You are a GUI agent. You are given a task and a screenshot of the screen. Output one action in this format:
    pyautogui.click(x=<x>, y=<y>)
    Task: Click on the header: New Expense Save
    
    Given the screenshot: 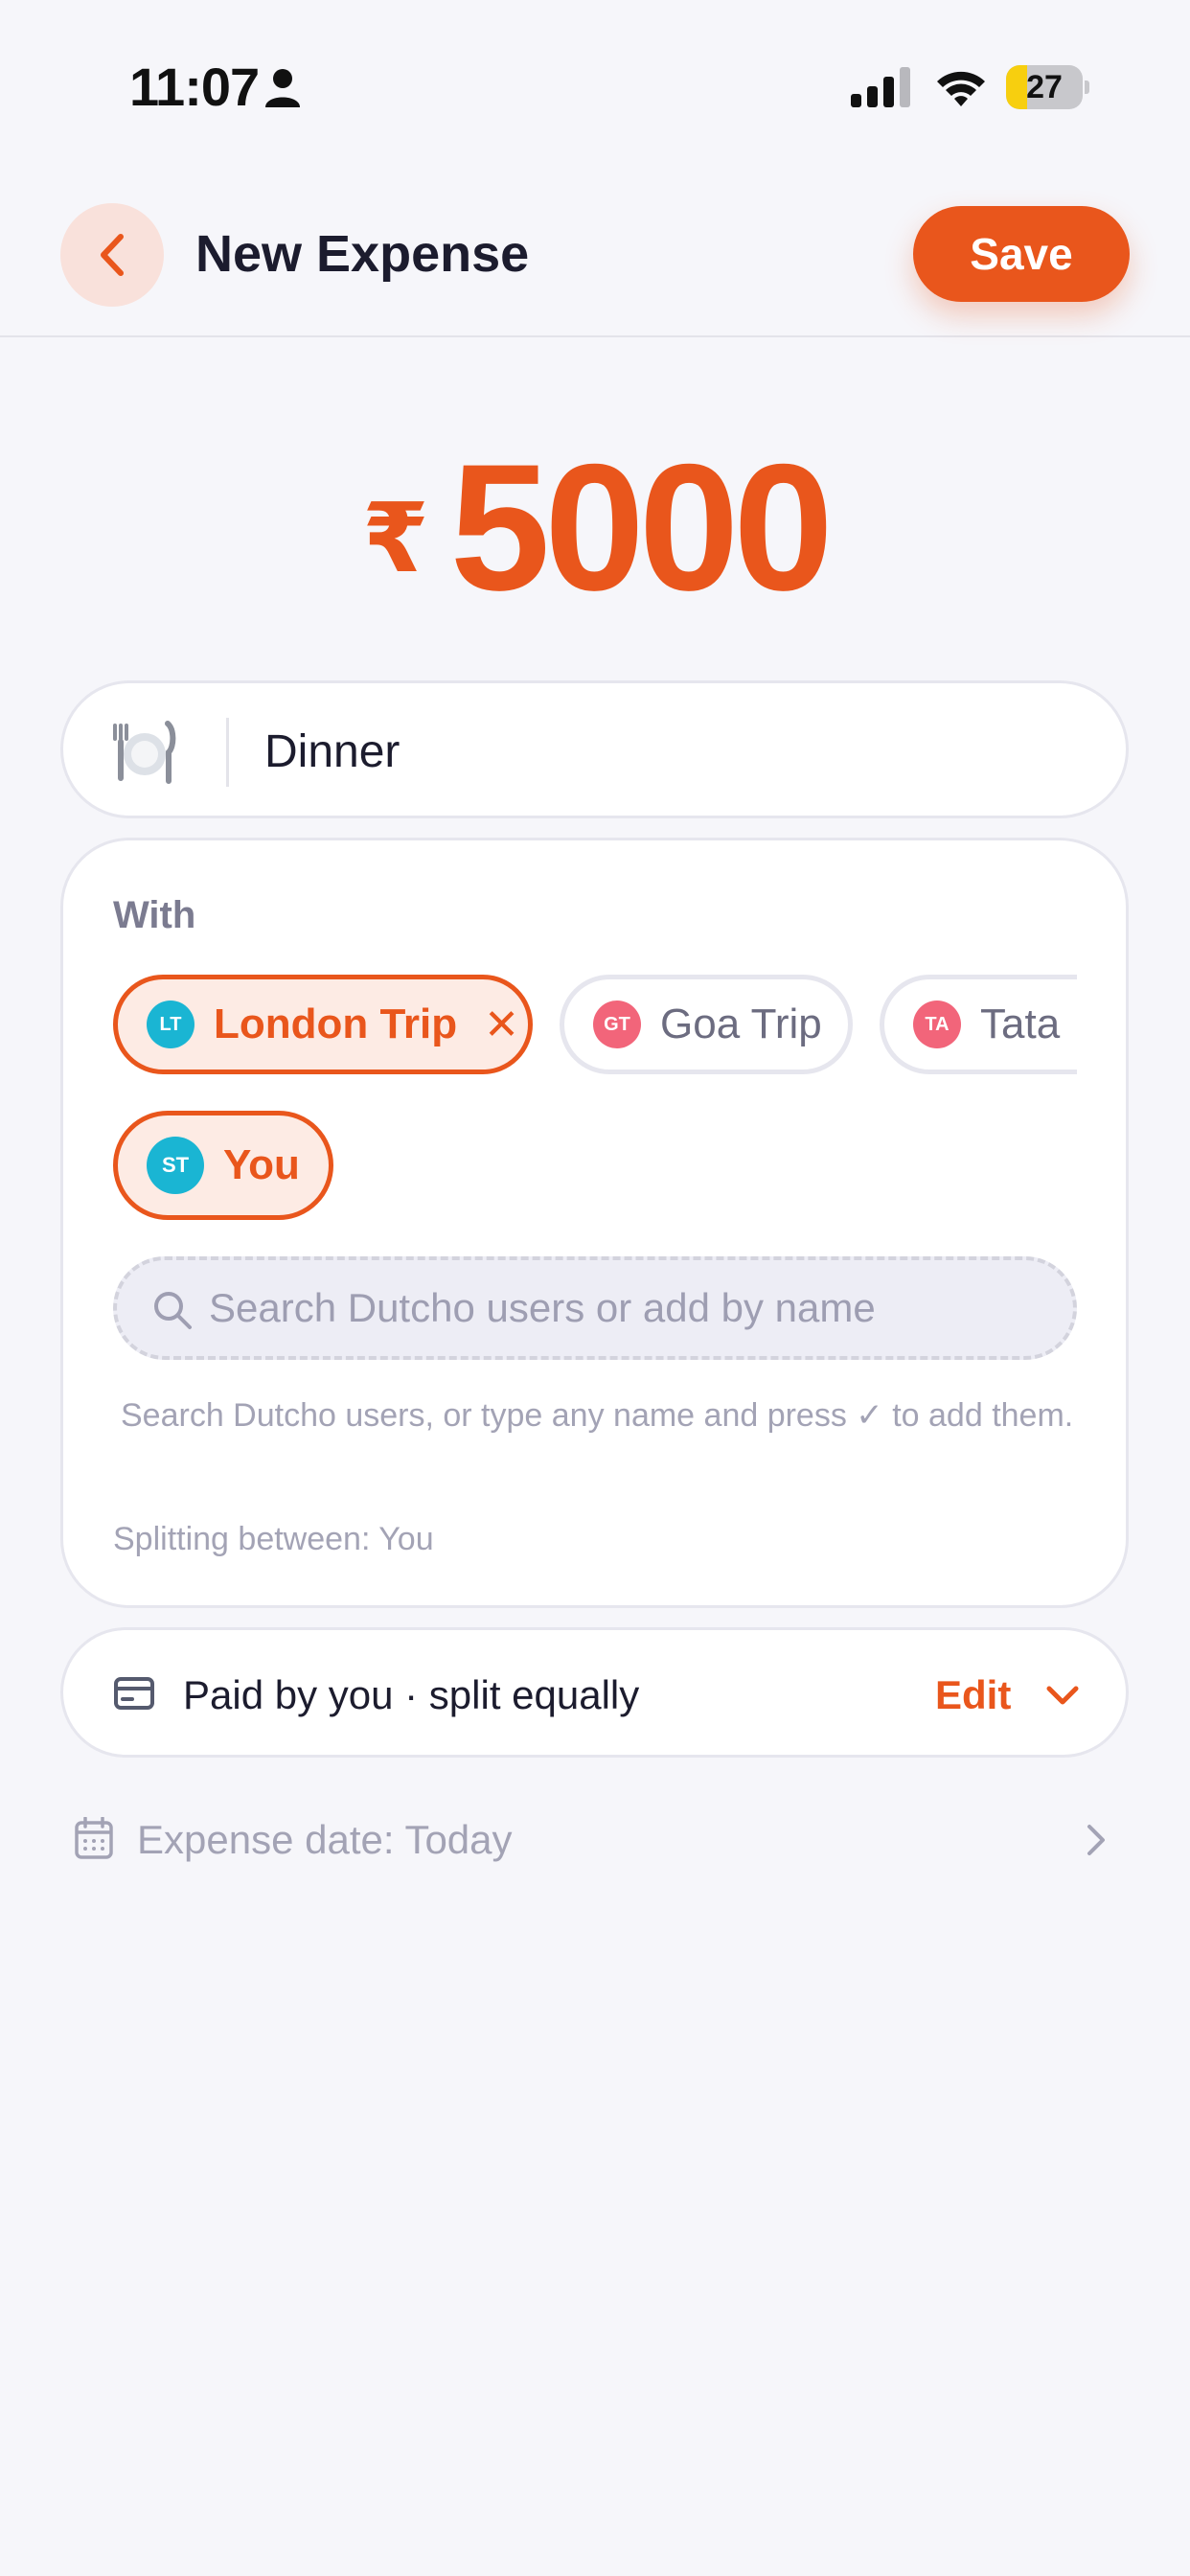 What is the action you would take?
    pyautogui.click(x=595, y=240)
    